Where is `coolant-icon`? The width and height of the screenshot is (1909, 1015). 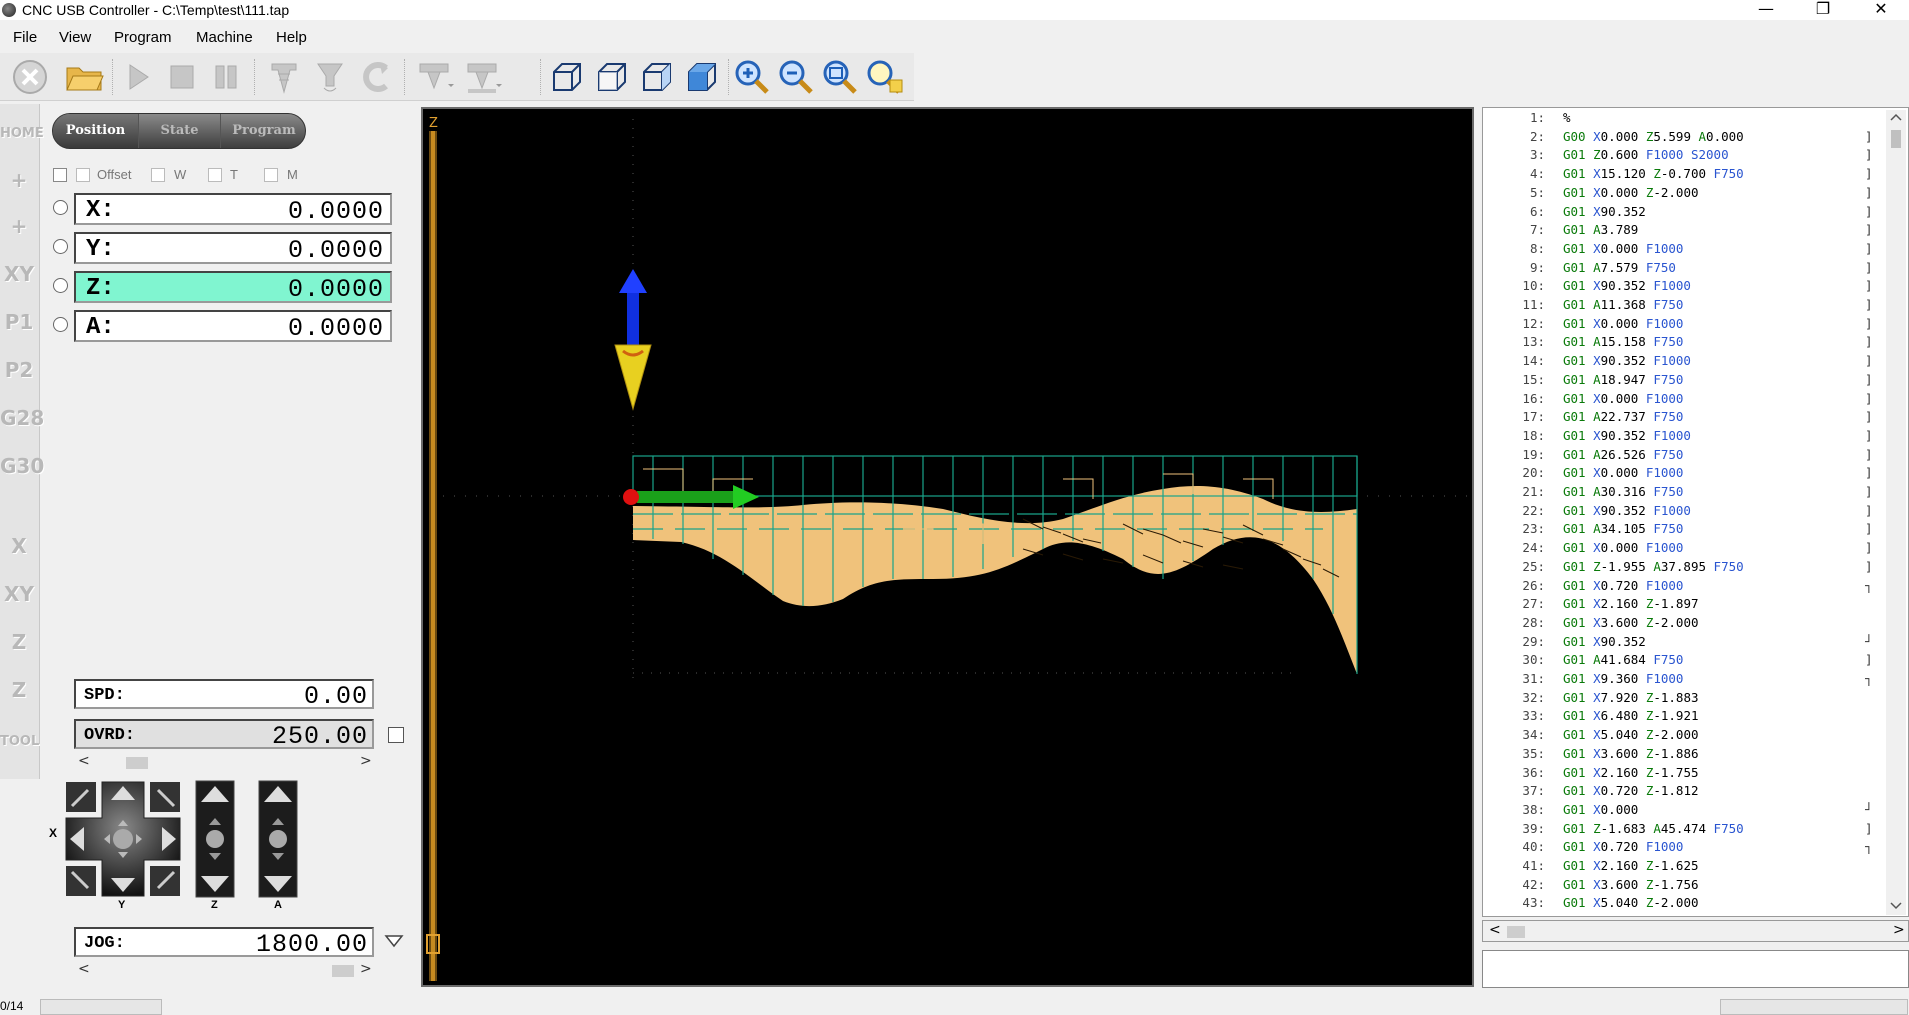
coolant-icon is located at coordinates (330, 77).